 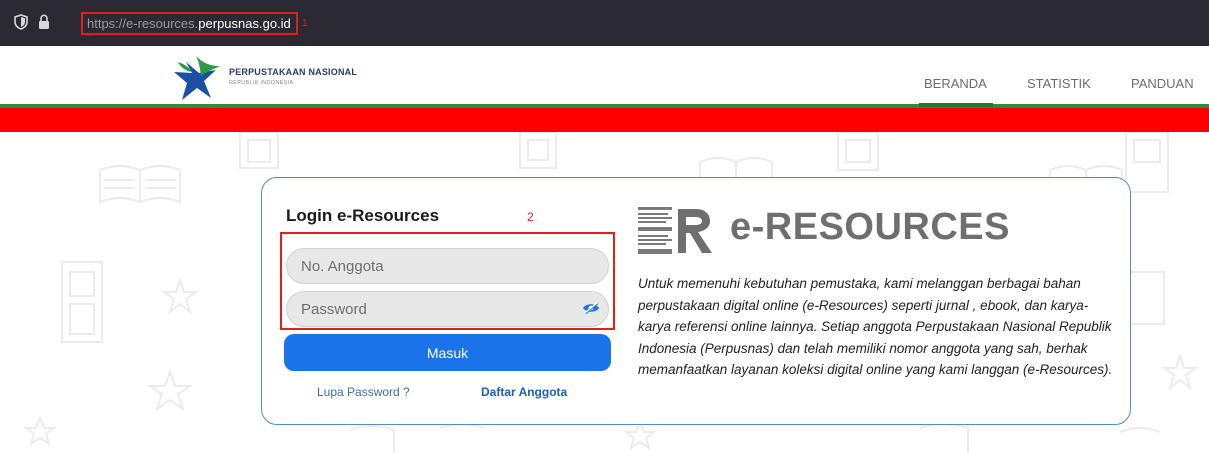 I want to click on url-domain: perpusnas.go.id, so click(x=244, y=23).